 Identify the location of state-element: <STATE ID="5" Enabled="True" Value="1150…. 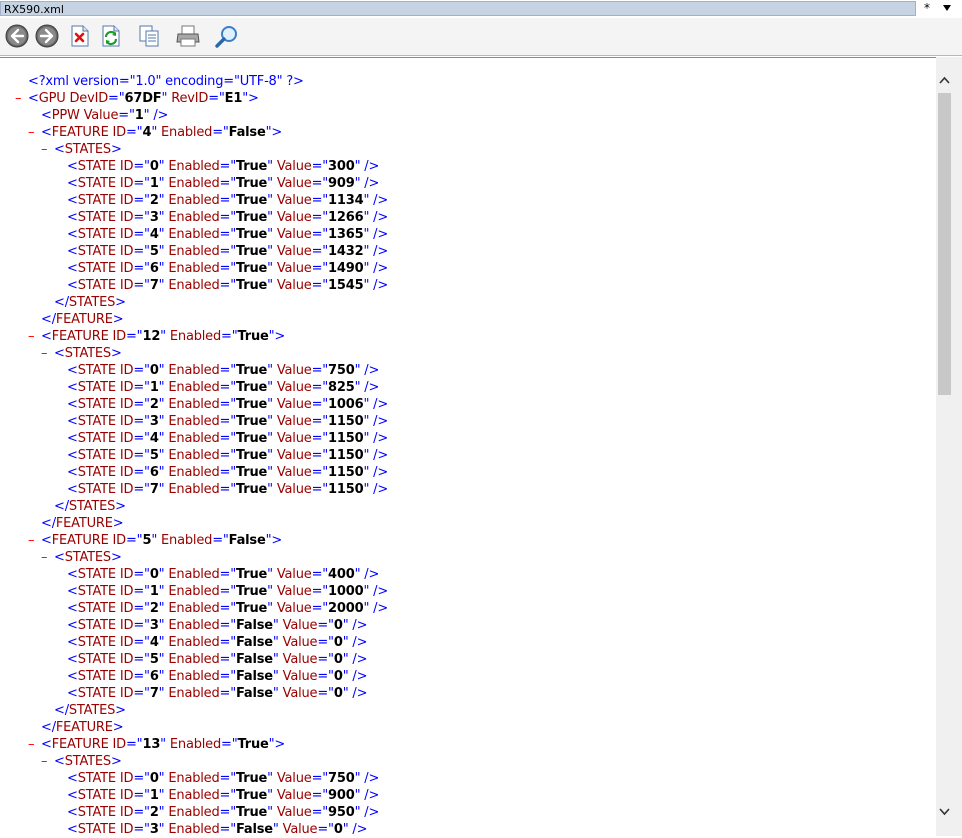
(221, 455).